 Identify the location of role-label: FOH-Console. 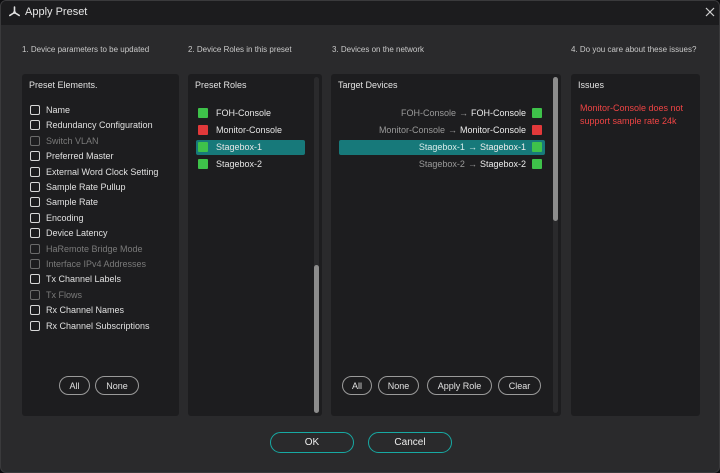
(244, 112).